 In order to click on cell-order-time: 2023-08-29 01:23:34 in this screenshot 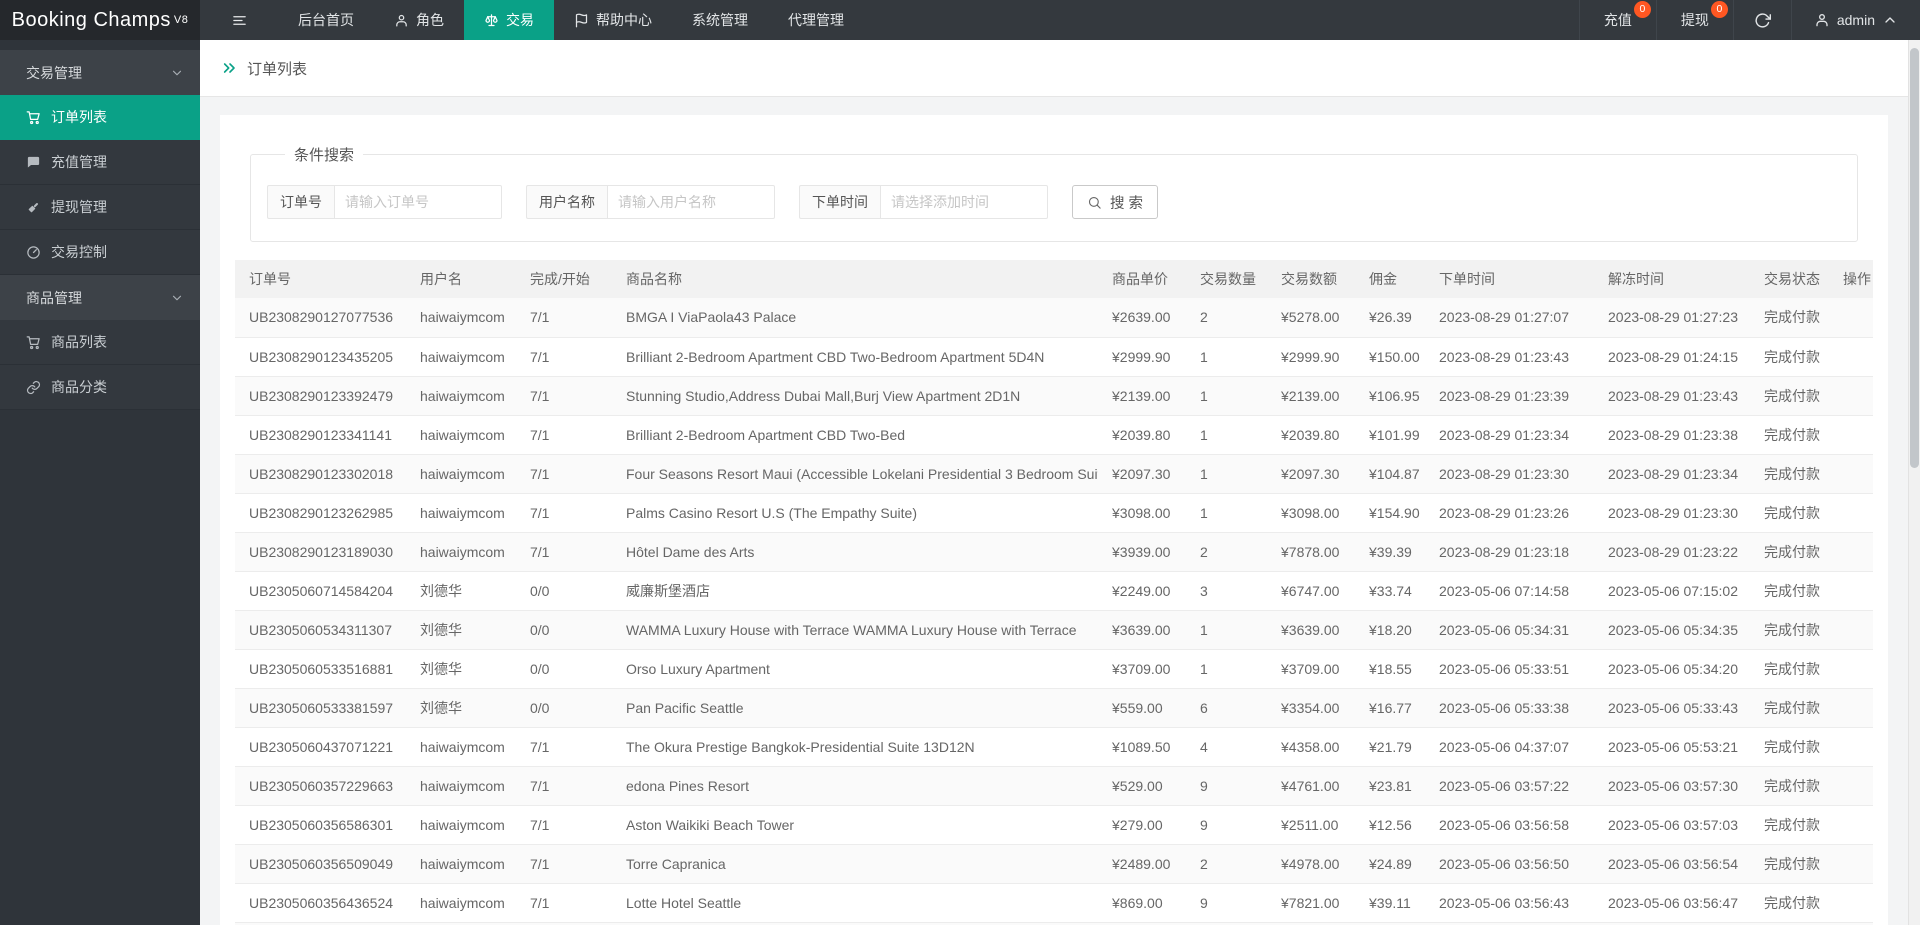, I will do `click(1509, 435)`.